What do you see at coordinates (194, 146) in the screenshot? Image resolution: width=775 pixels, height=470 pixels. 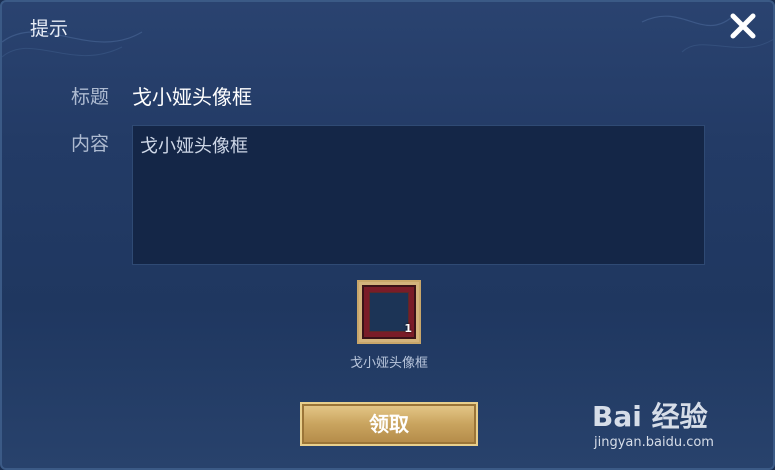 I see `content-text: 戈小娅头像框` at bounding box center [194, 146].